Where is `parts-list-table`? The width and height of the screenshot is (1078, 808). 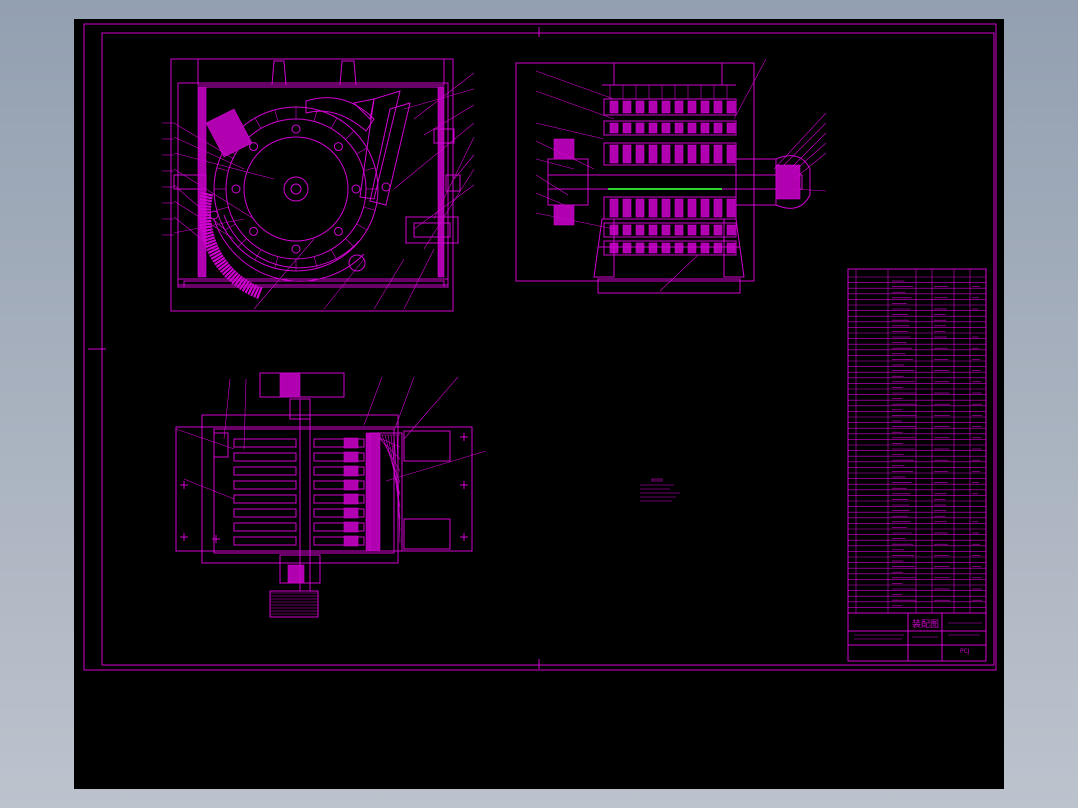 parts-list-table is located at coordinates (917, 465).